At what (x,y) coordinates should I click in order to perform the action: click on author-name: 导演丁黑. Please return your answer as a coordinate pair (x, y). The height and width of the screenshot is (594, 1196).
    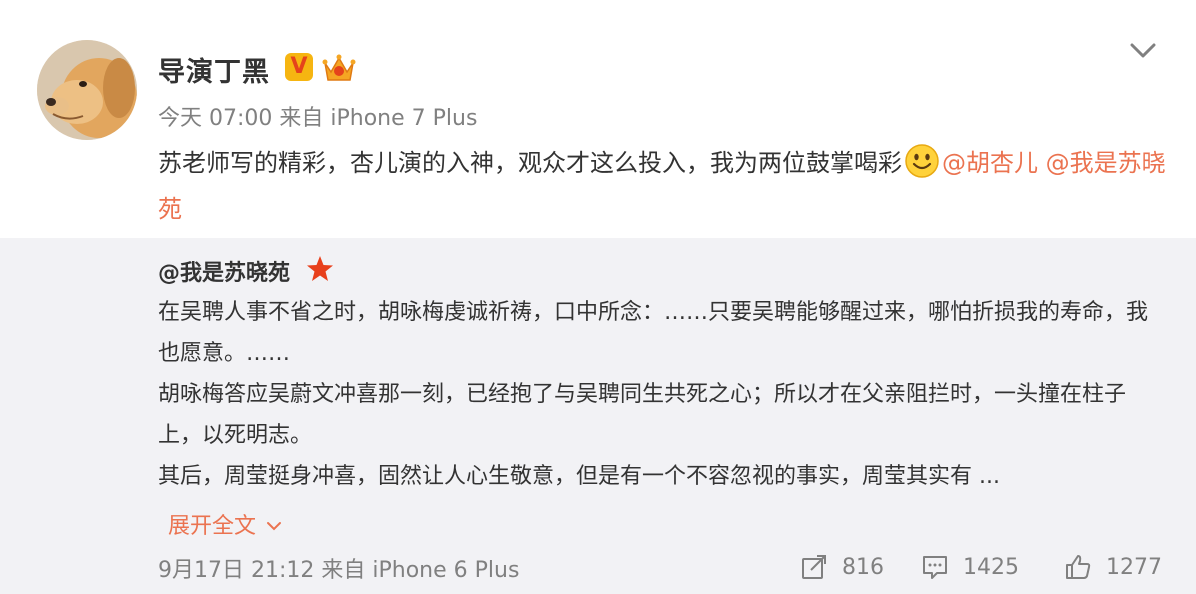
    Looking at the image, I should click on (214, 69).